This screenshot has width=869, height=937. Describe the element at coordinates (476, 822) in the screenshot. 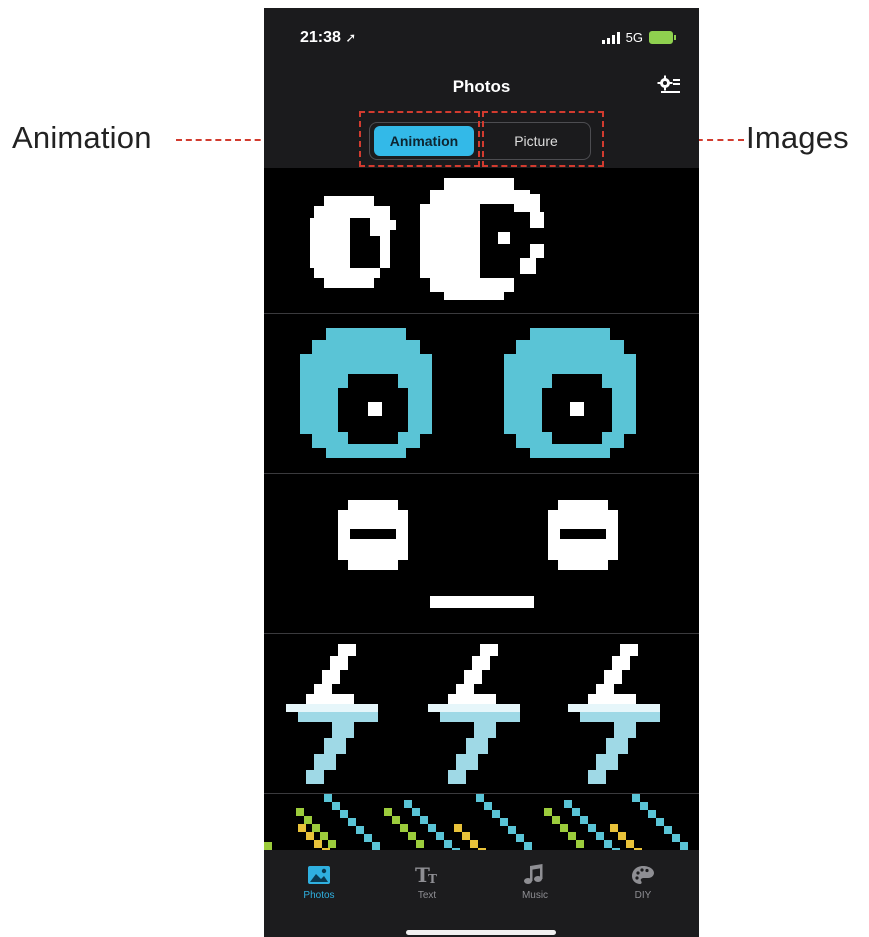

I see `stripes-pixel-art` at that location.